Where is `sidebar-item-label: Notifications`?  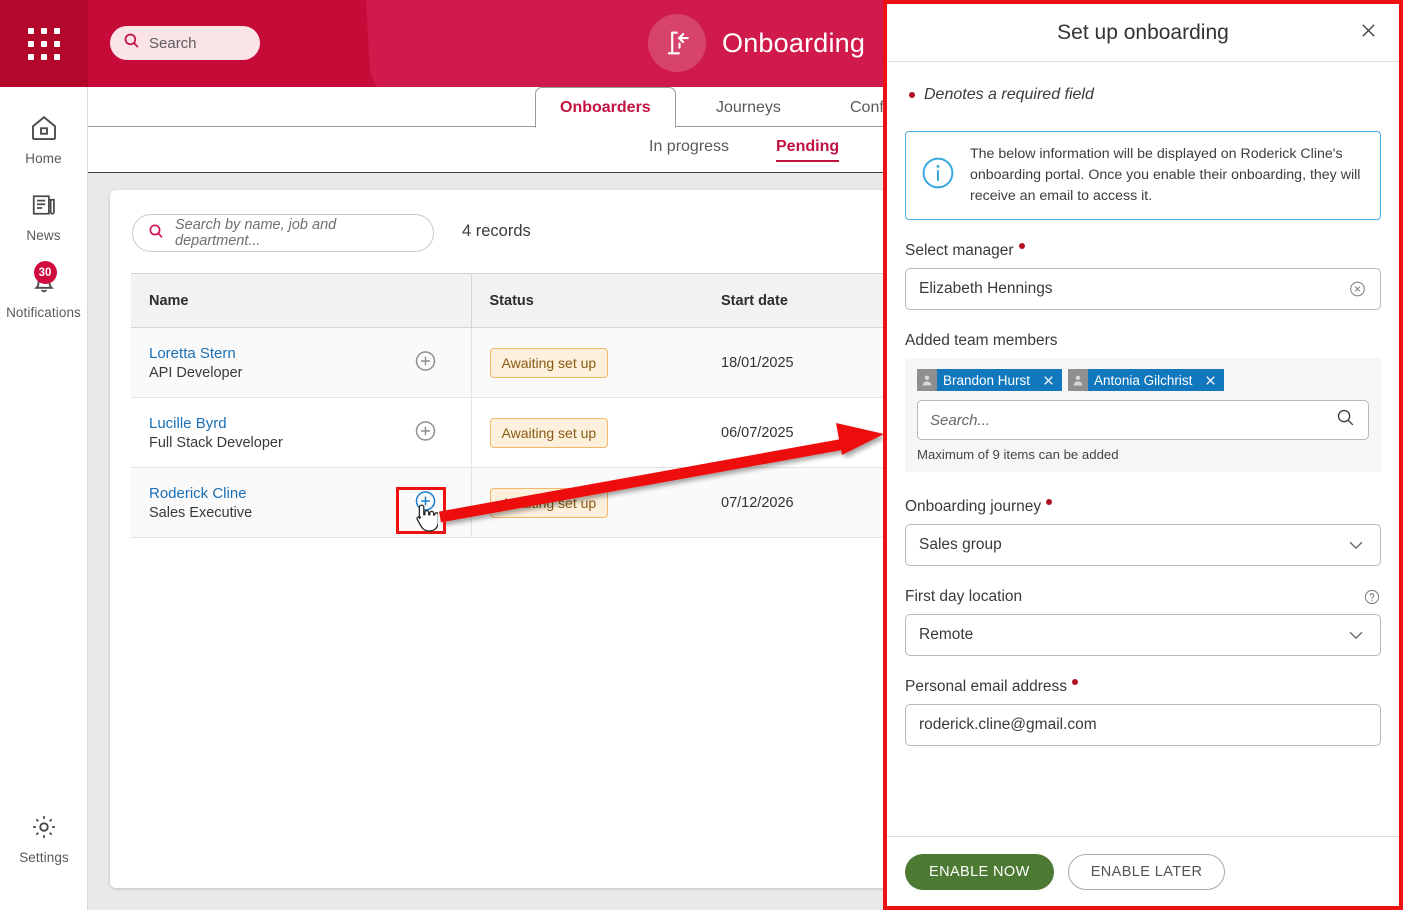
sidebar-item-label: Notifications is located at coordinates (43, 312).